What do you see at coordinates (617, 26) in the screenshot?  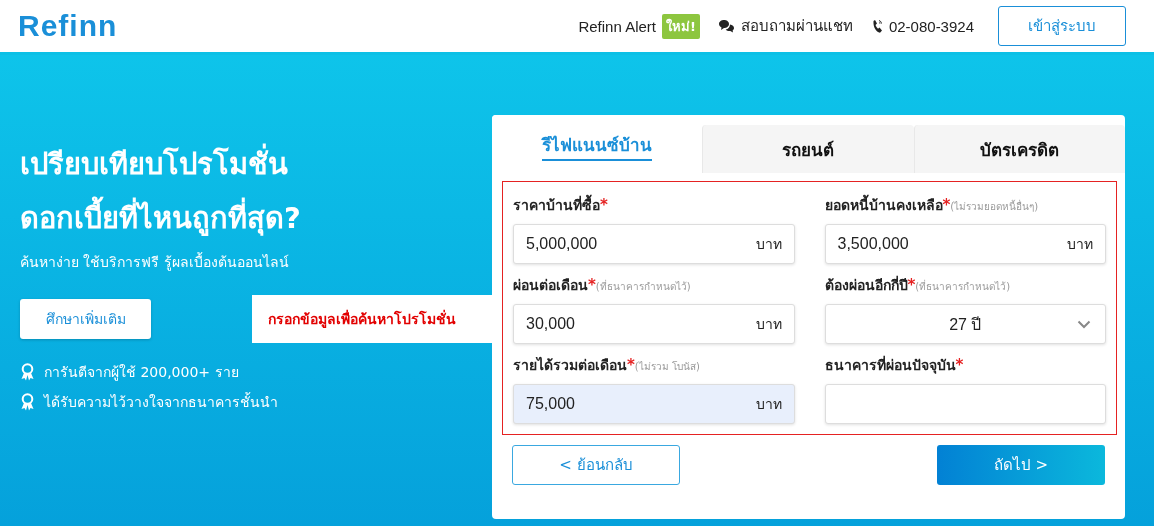 I see `nav-link: Refinn Alert` at bounding box center [617, 26].